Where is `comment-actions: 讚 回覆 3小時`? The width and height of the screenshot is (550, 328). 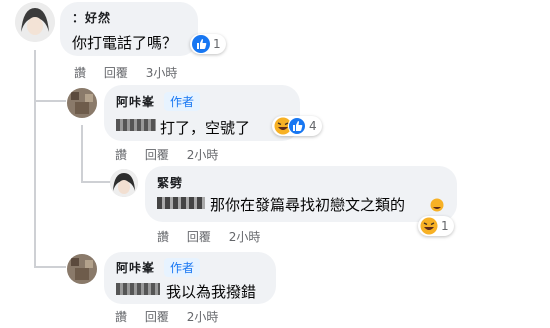 comment-actions: 讚 回覆 3小時 is located at coordinates (132, 72).